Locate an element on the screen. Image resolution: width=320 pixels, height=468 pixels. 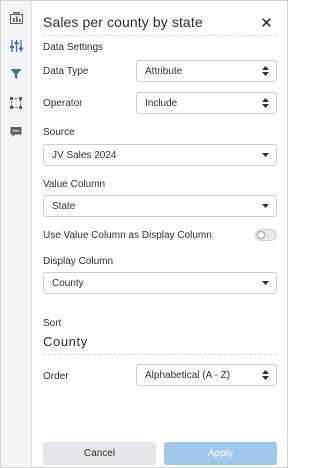
order-label: Order is located at coordinates (56, 376).